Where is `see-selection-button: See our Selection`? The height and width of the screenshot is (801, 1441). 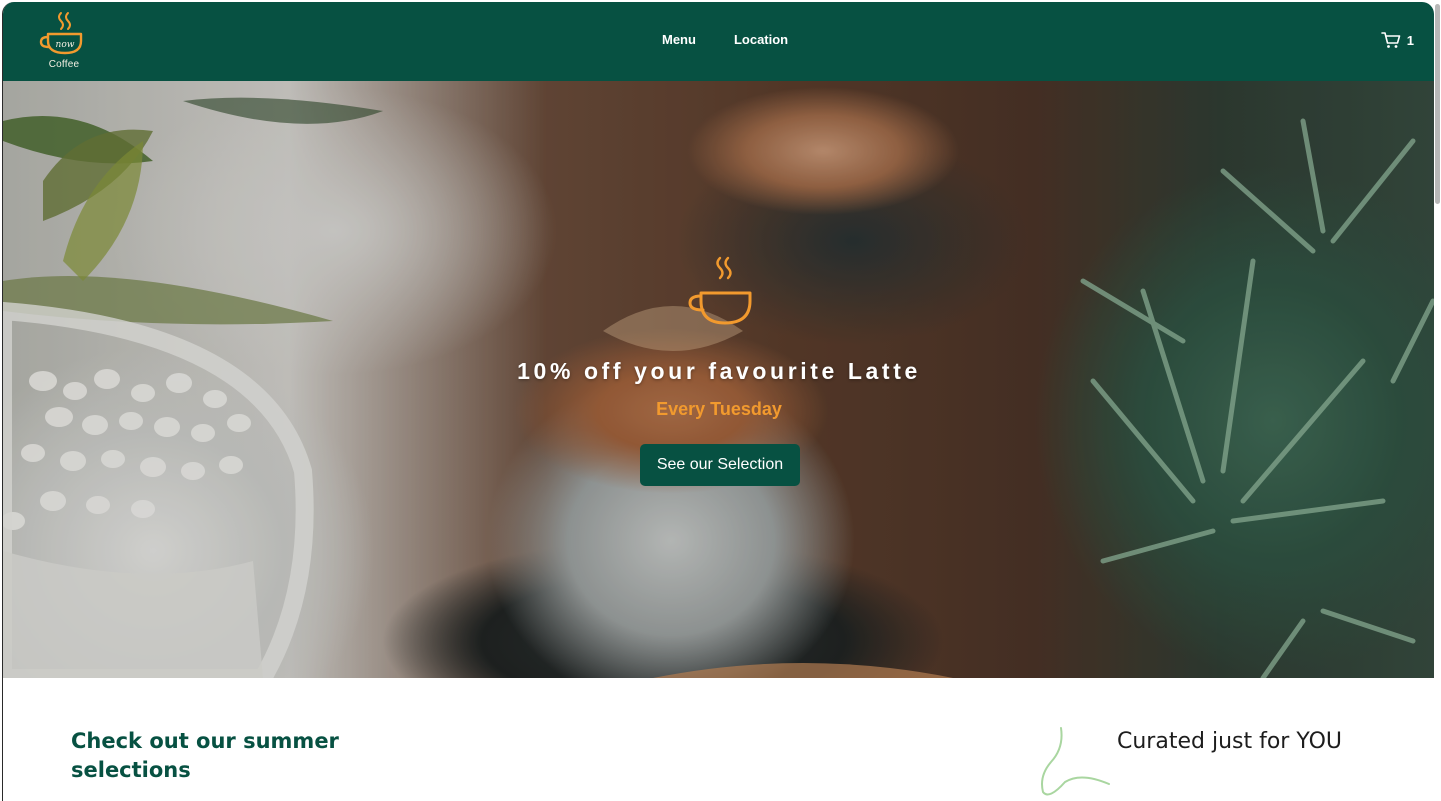 see-selection-button: See our Selection is located at coordinates (720, 465).